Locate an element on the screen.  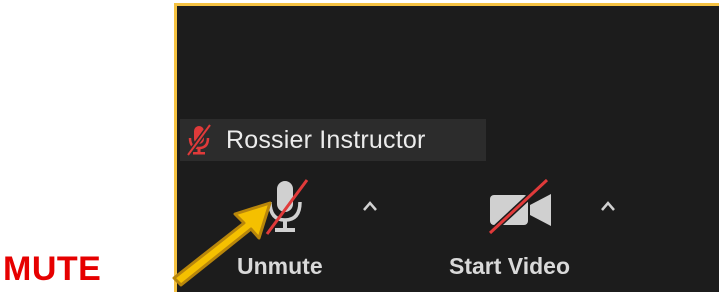
pointer-arrow-icon is located at coordinates (222, 244).